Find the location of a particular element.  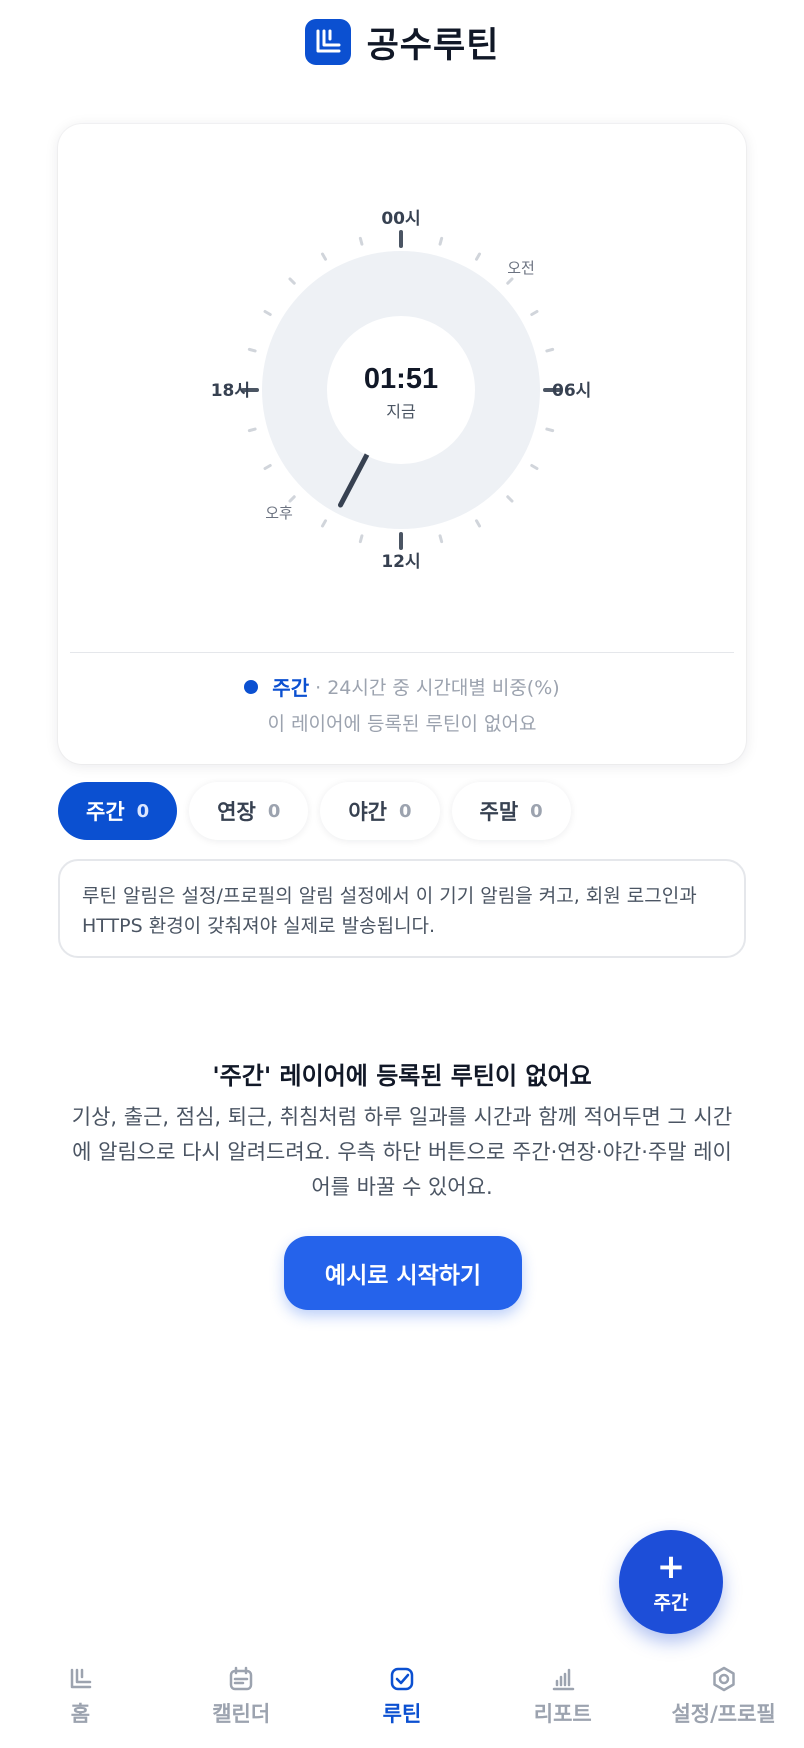

nav-label: 리포트 is located at coordinates (562, 1714).